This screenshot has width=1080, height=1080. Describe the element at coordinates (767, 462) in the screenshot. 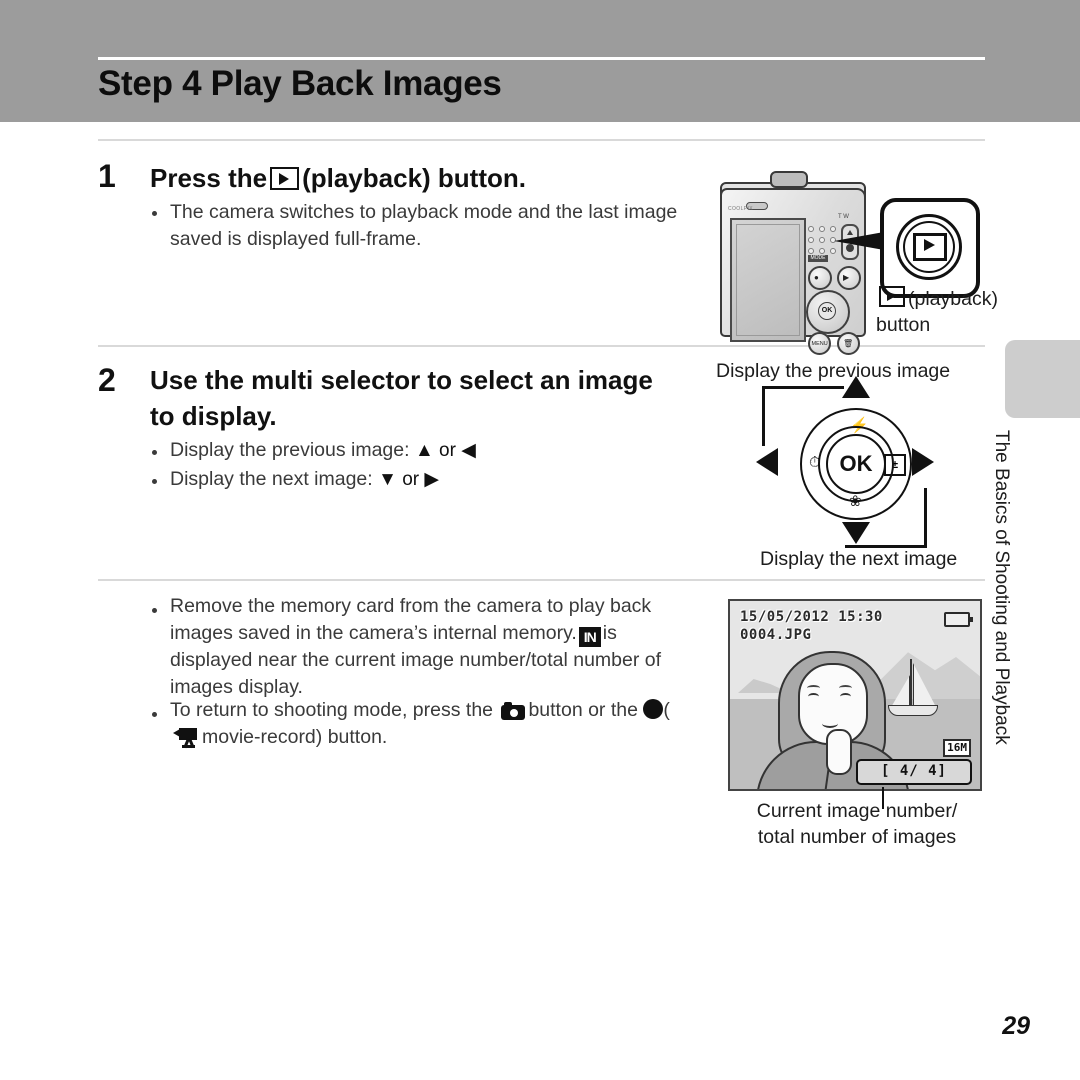

I see `arrow-left-icon` at that location.